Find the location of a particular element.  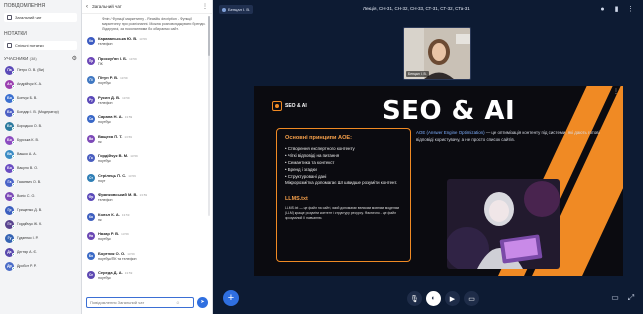

user-list-item: Дє Дєгтяр А. Є. is located at coordinates (40, 252).